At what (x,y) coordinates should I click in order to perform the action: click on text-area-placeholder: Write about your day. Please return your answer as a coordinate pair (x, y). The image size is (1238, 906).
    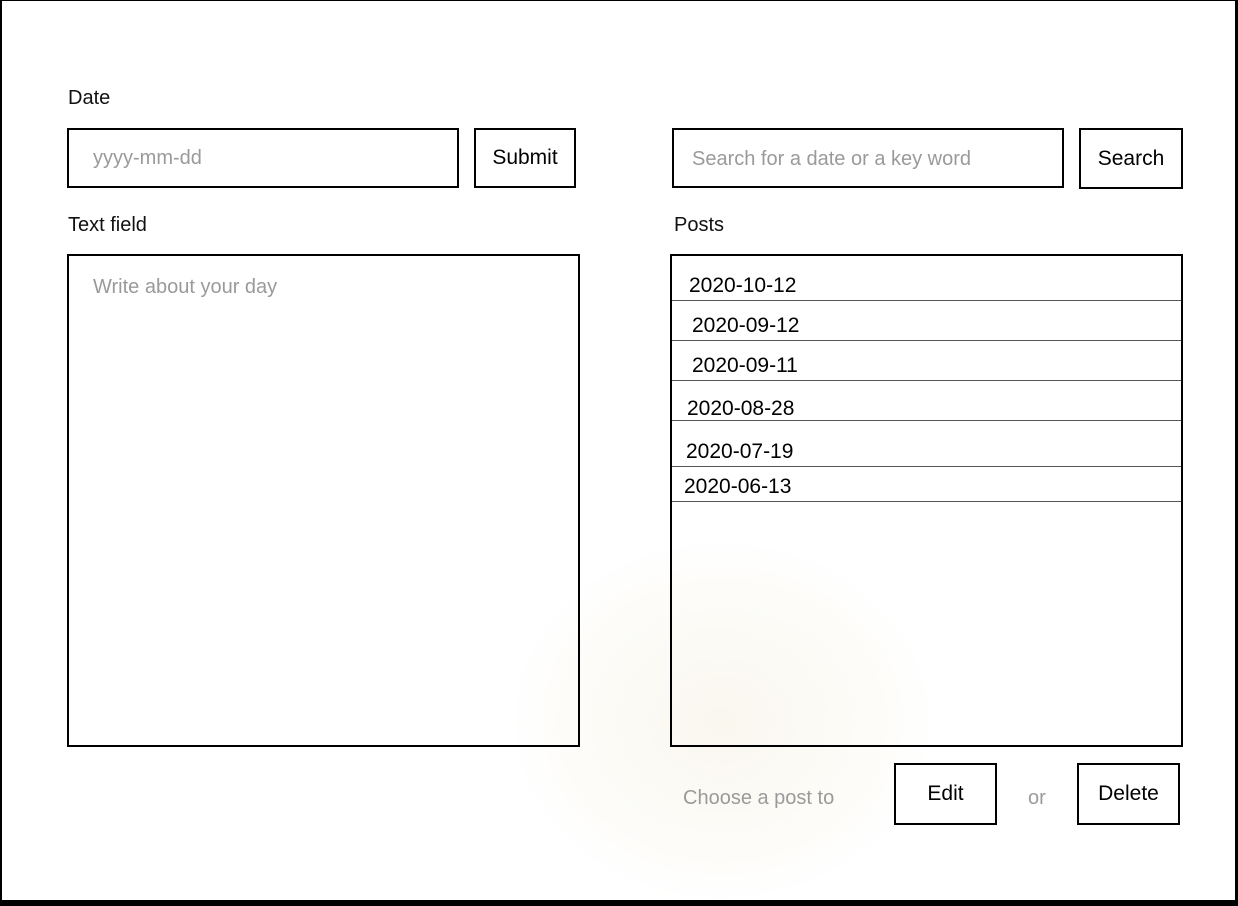
    Looking at the image, I should click on (185, 287).